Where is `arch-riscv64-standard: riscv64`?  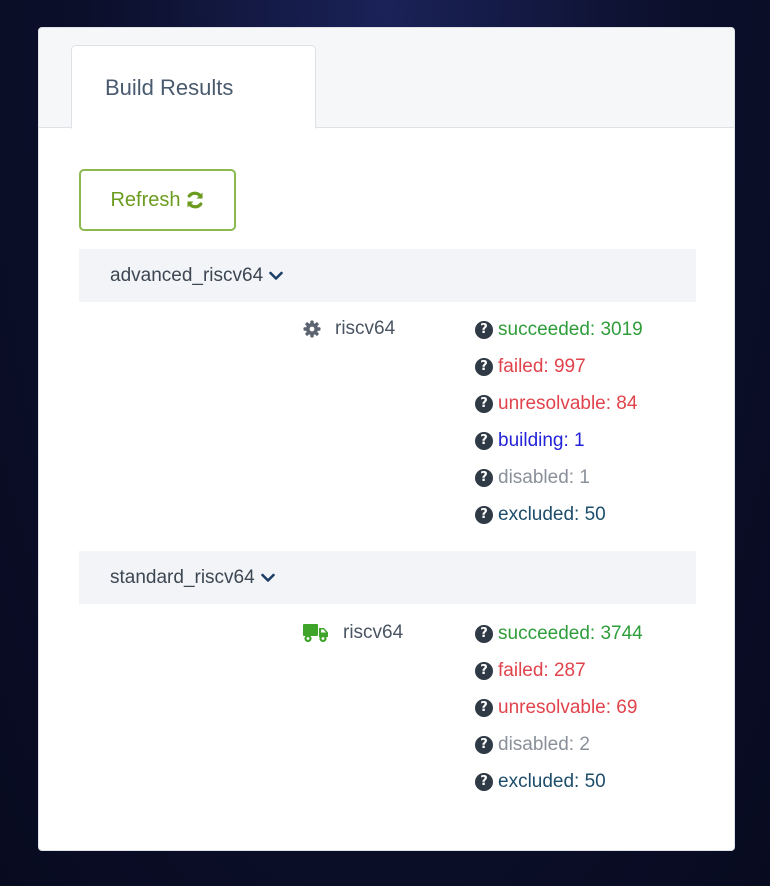
arch-riscv64-standard: riscv64 is located at coordinates (353, 633).